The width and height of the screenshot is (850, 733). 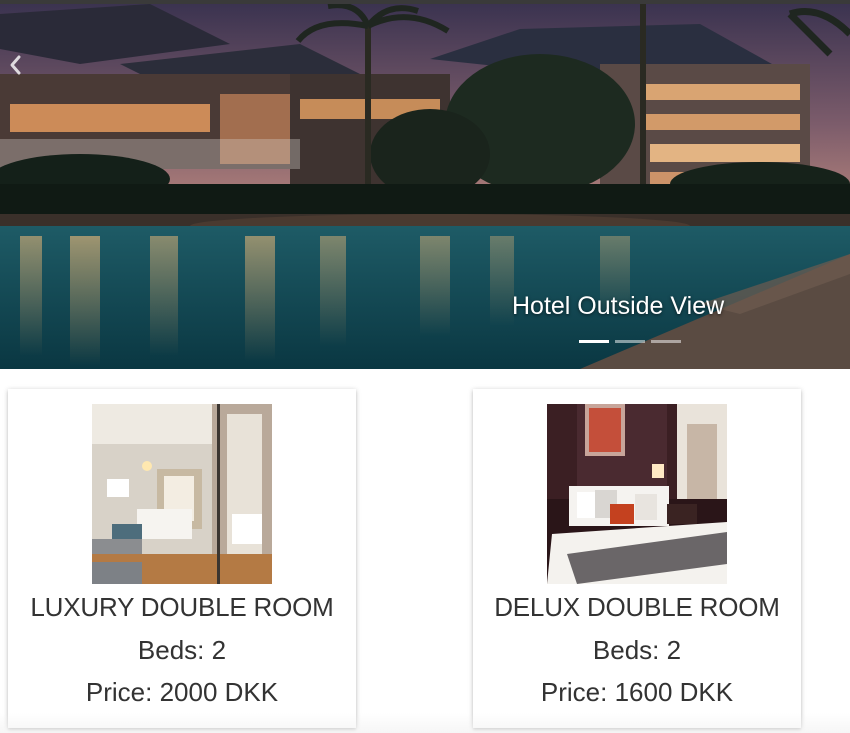 I want to click on carousel-indicators, so click(x=630, y=341).